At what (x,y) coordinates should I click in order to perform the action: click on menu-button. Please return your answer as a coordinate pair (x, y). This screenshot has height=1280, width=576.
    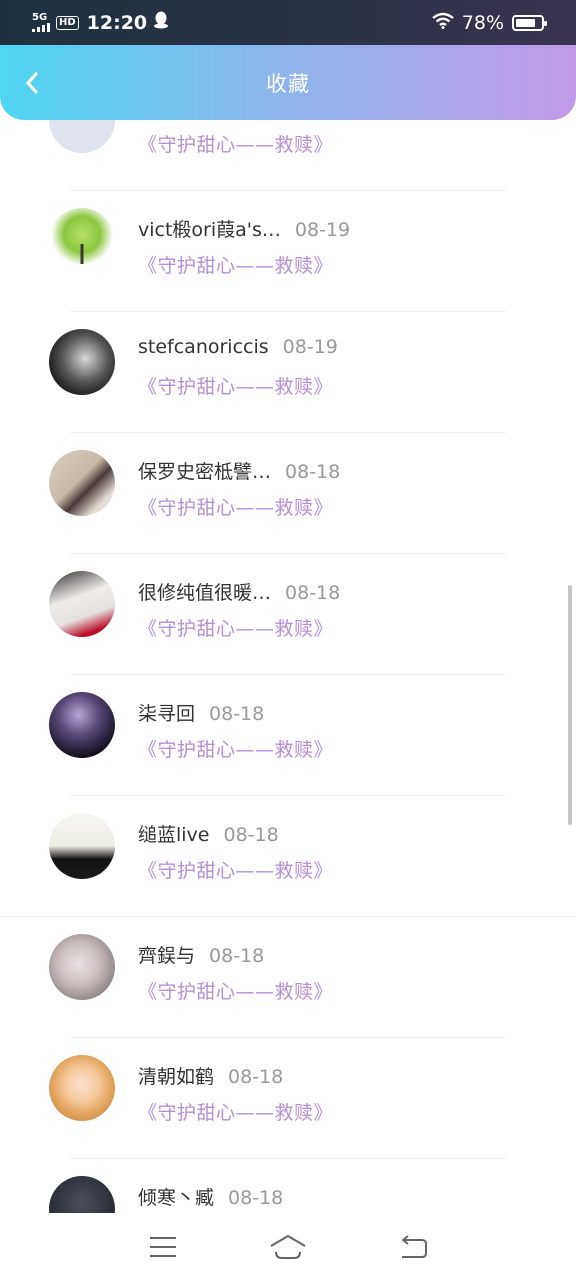
    Looking at the image, I should click on (163, 1247).